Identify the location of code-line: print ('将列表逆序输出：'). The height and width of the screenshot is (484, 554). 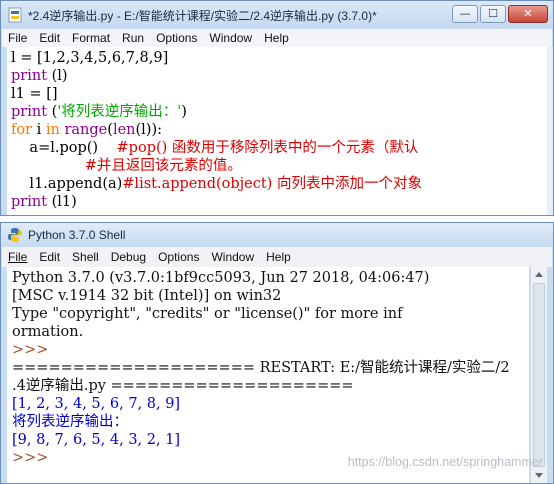
(99, 112).